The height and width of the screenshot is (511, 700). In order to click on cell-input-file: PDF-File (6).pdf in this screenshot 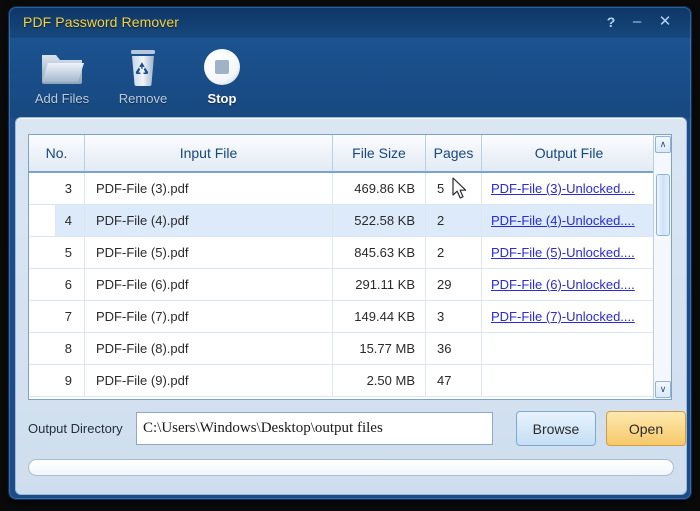, I will do `click(209, 284)`.